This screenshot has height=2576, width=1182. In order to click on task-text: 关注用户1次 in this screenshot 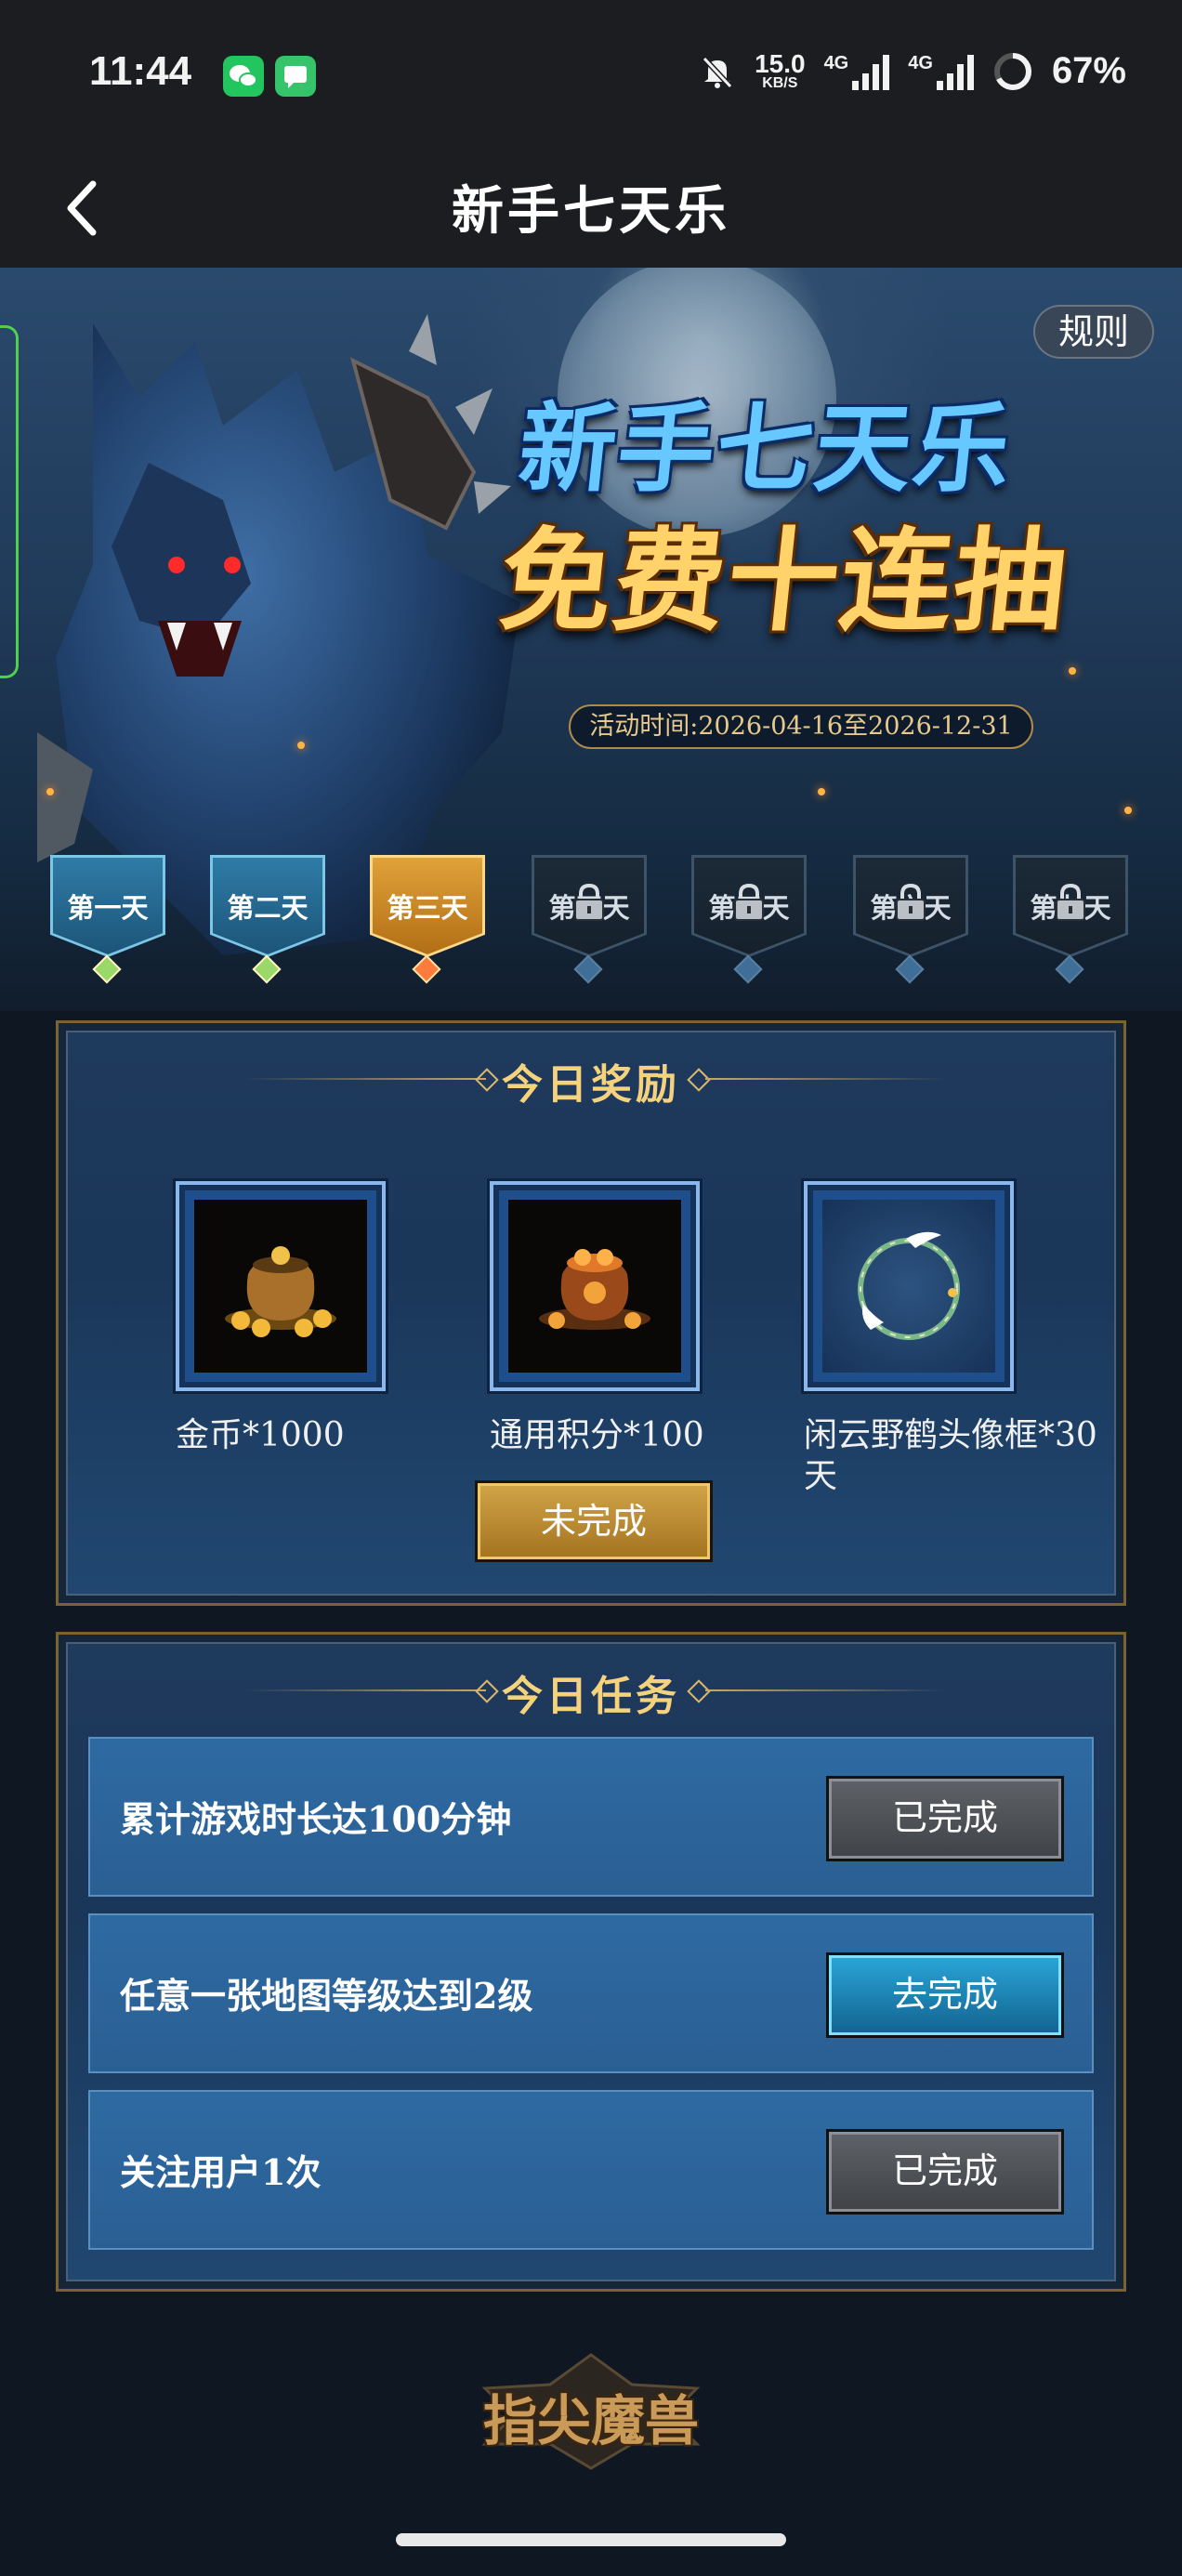, I will do `click(221, 2172)`.